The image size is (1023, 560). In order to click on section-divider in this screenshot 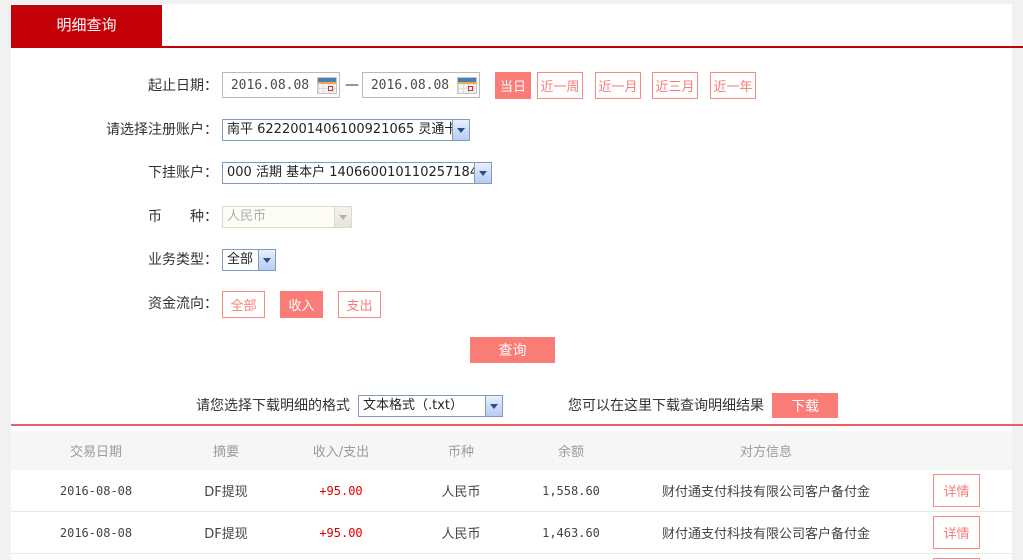, I will do `click(517, 425)`.